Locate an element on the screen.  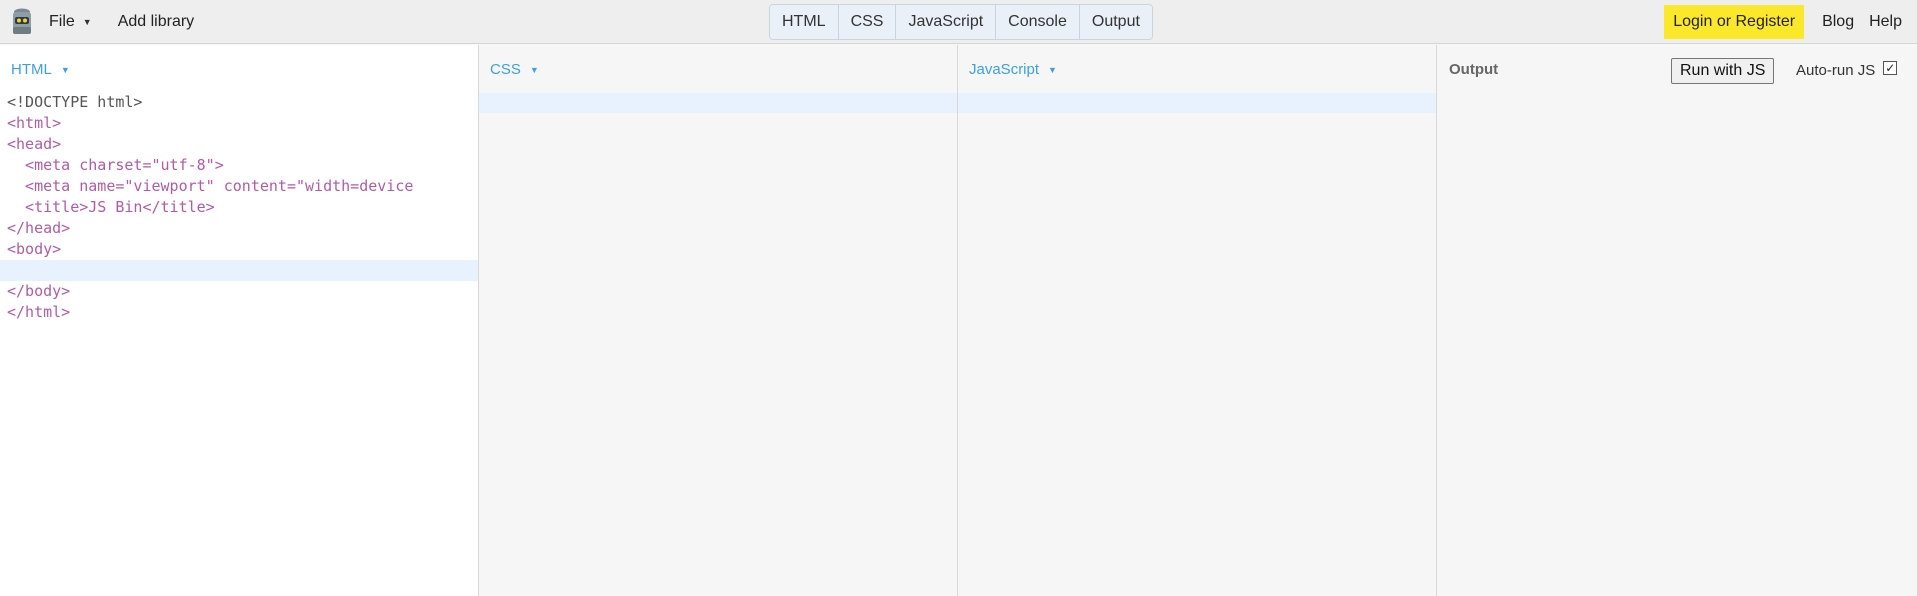
add-library-button: Add library is located at coordinates (156, 22).